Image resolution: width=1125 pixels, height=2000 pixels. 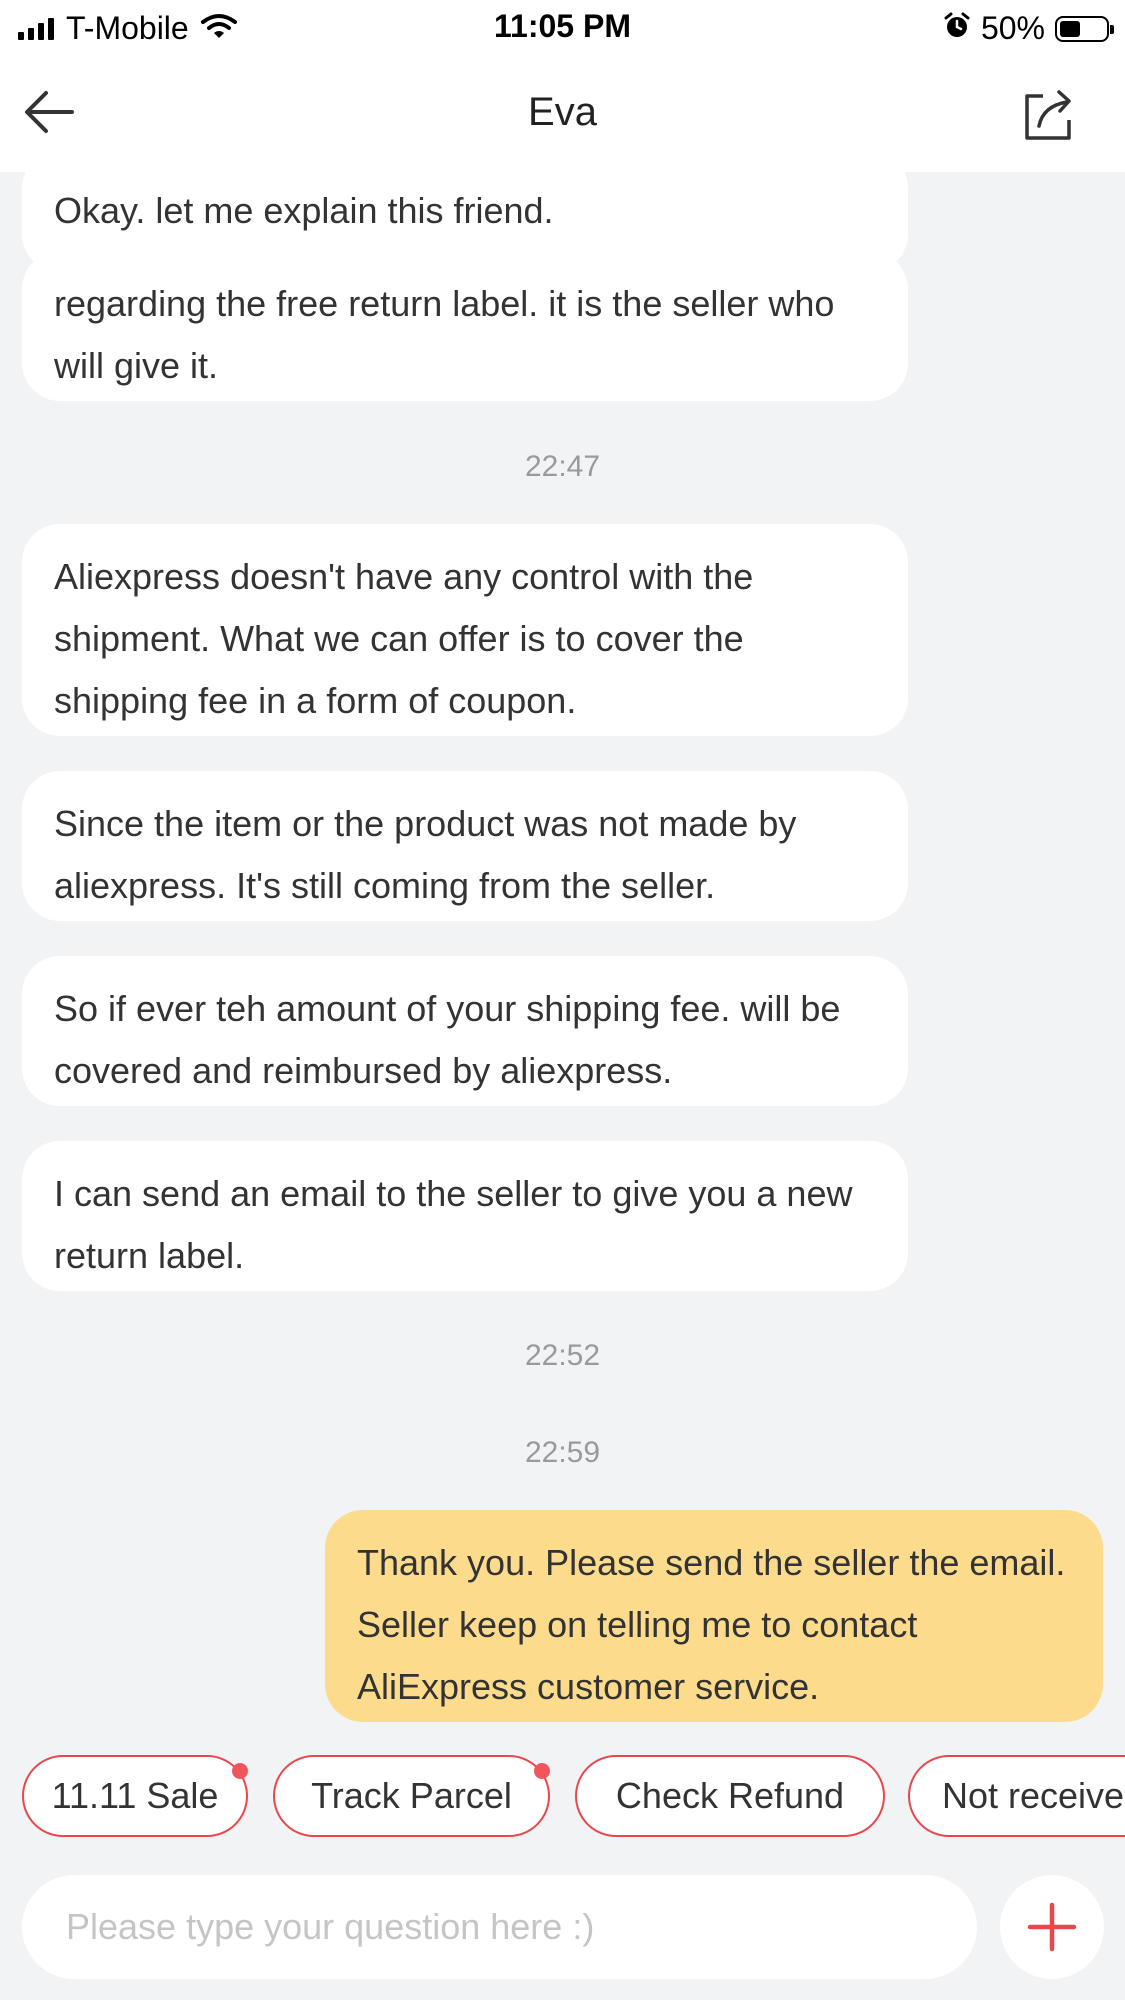 I want to click on quick-reply-sale: 11.11 Sale, so click(x=135, y=1796).